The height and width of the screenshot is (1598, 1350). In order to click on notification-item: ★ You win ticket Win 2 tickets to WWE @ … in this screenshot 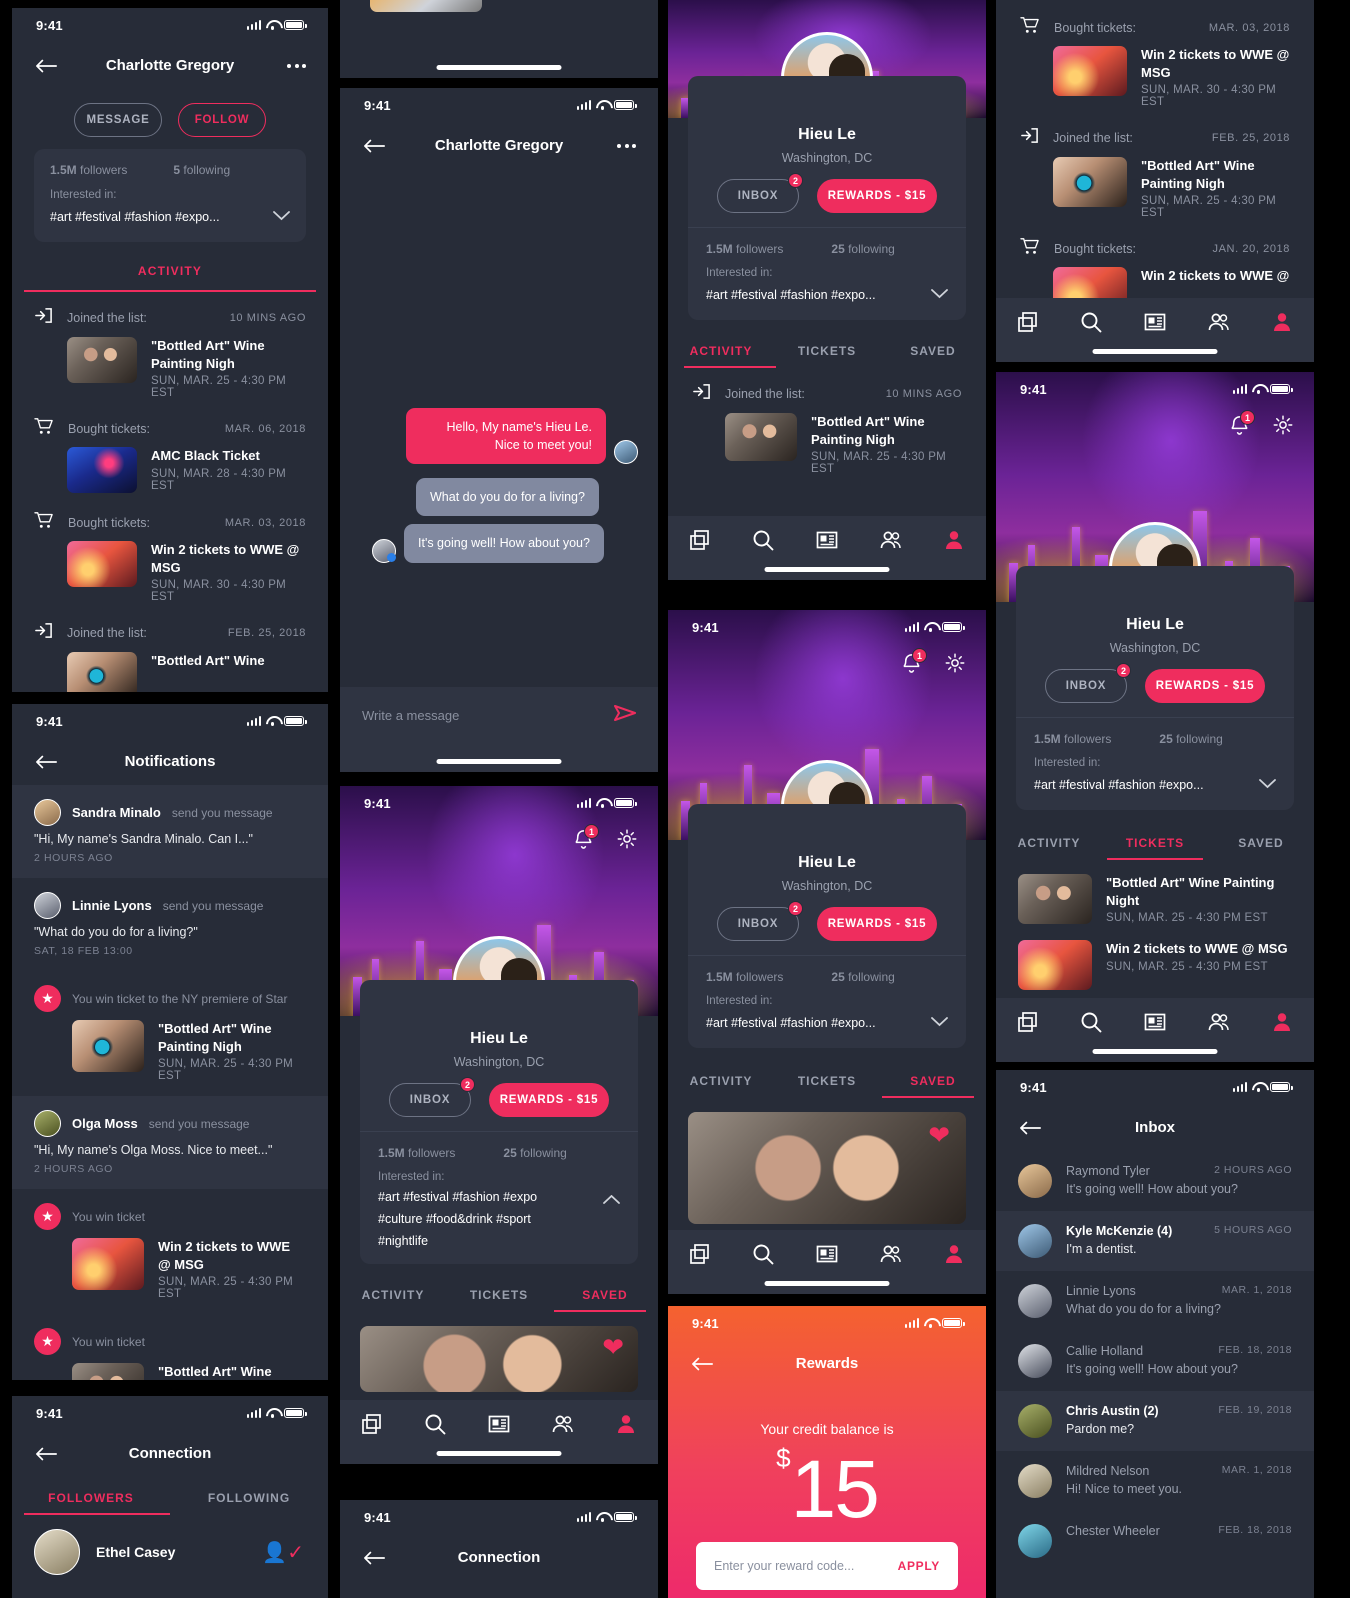, I will do `click(170, 1251)`.